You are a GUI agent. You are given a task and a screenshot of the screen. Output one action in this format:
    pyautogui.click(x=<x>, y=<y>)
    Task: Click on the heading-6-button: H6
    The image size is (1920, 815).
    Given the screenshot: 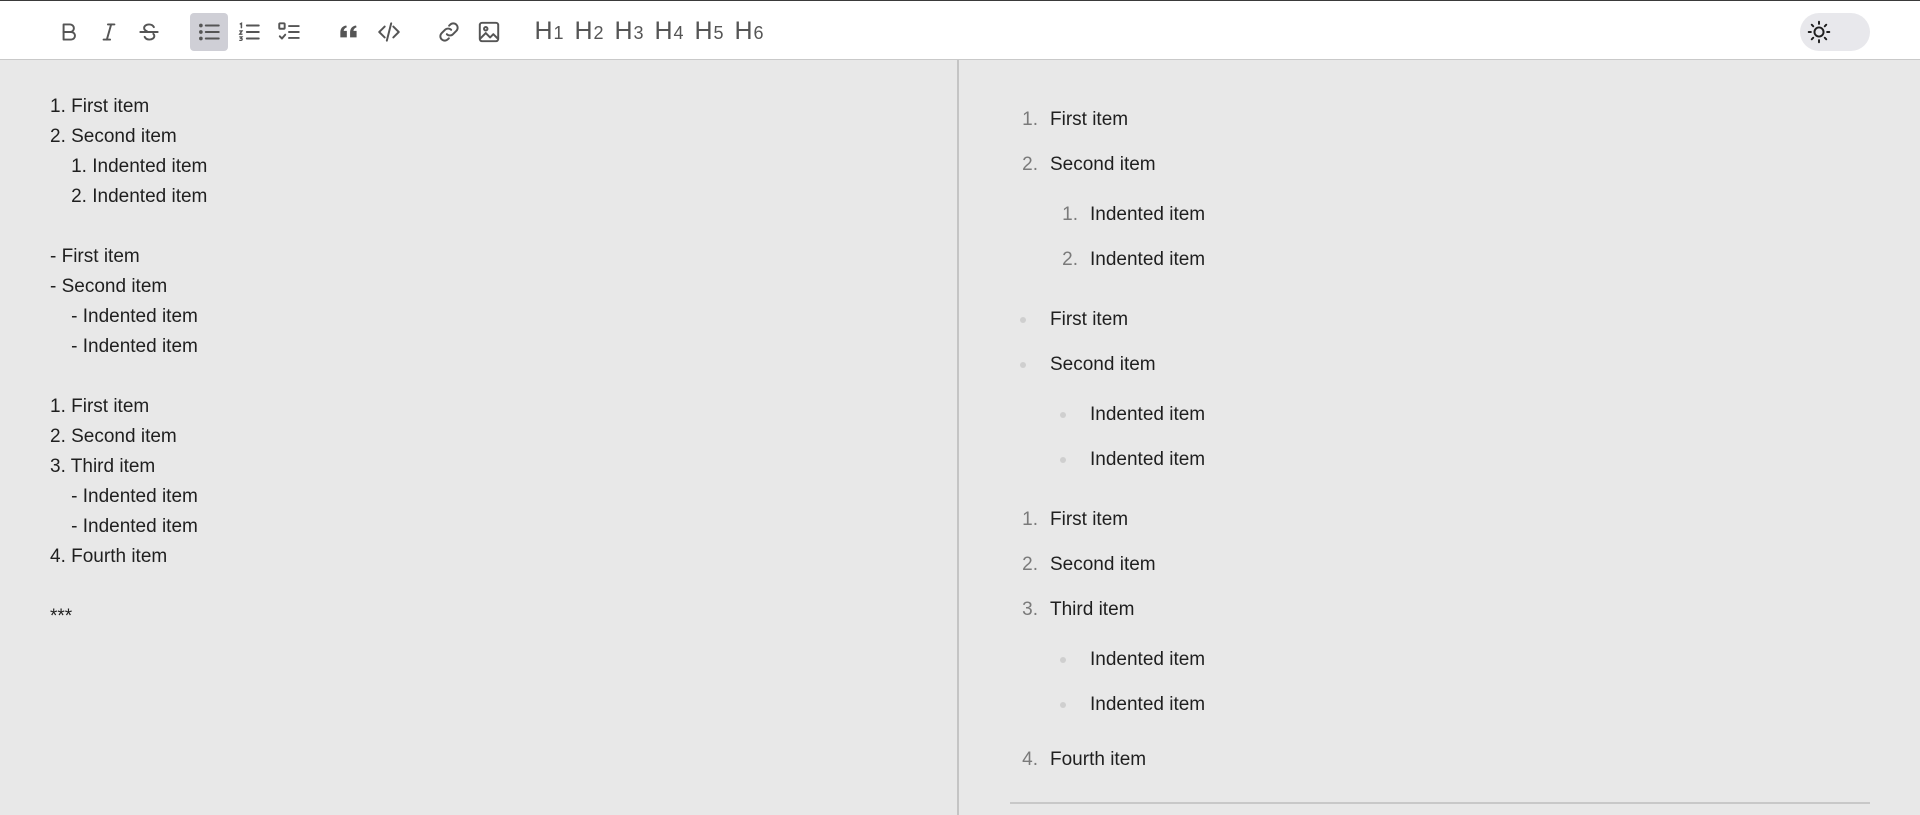 What is the action you would take?
    pyautogui.click(x=749, y=32)
    